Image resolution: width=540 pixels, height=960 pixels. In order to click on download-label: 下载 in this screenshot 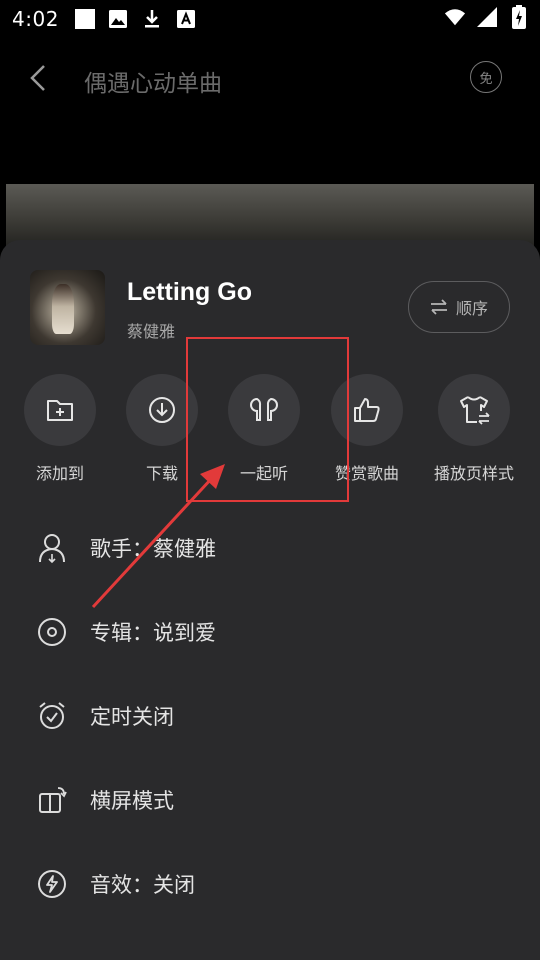, I will do `click(161, 473)`.